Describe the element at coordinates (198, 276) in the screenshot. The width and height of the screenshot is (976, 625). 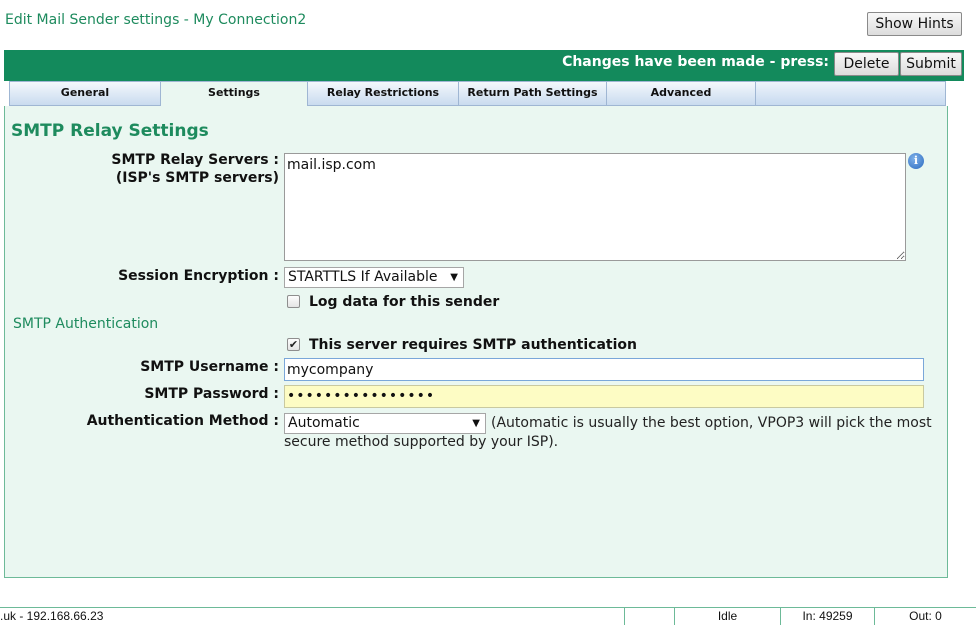
I see `encryption-label: Session Encryption :` at that location.